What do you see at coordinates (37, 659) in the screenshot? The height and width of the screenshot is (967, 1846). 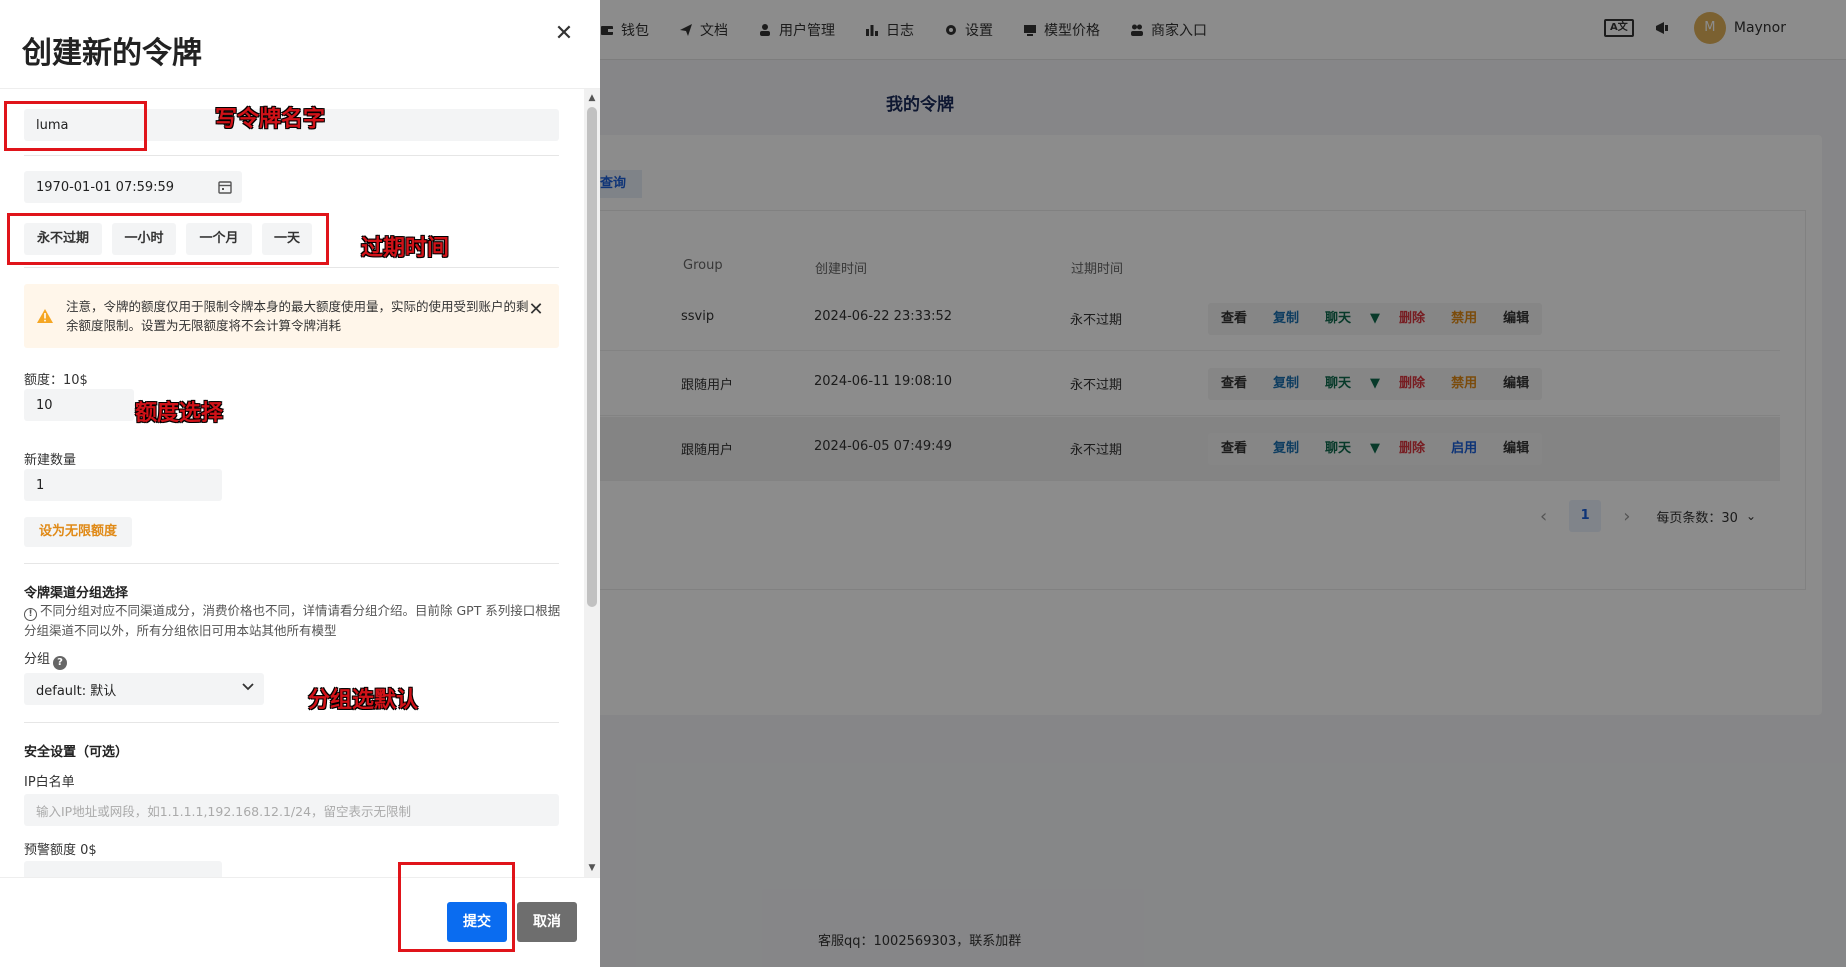 I see `group-label: 分组` at bounding box center [37, 659].